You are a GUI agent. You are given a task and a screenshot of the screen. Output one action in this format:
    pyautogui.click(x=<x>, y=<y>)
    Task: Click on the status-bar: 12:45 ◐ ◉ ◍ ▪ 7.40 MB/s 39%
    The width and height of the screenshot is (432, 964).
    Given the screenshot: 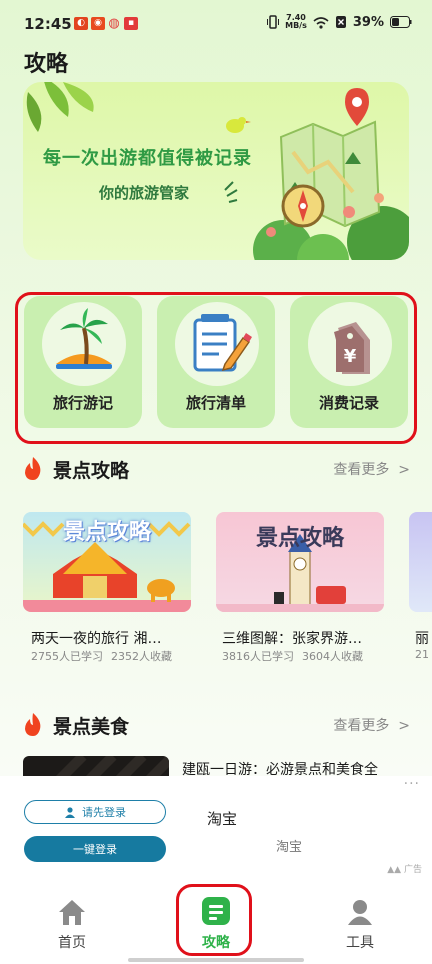 What is the action you would take?
    pyautogui.click(x=216, y=22)
    